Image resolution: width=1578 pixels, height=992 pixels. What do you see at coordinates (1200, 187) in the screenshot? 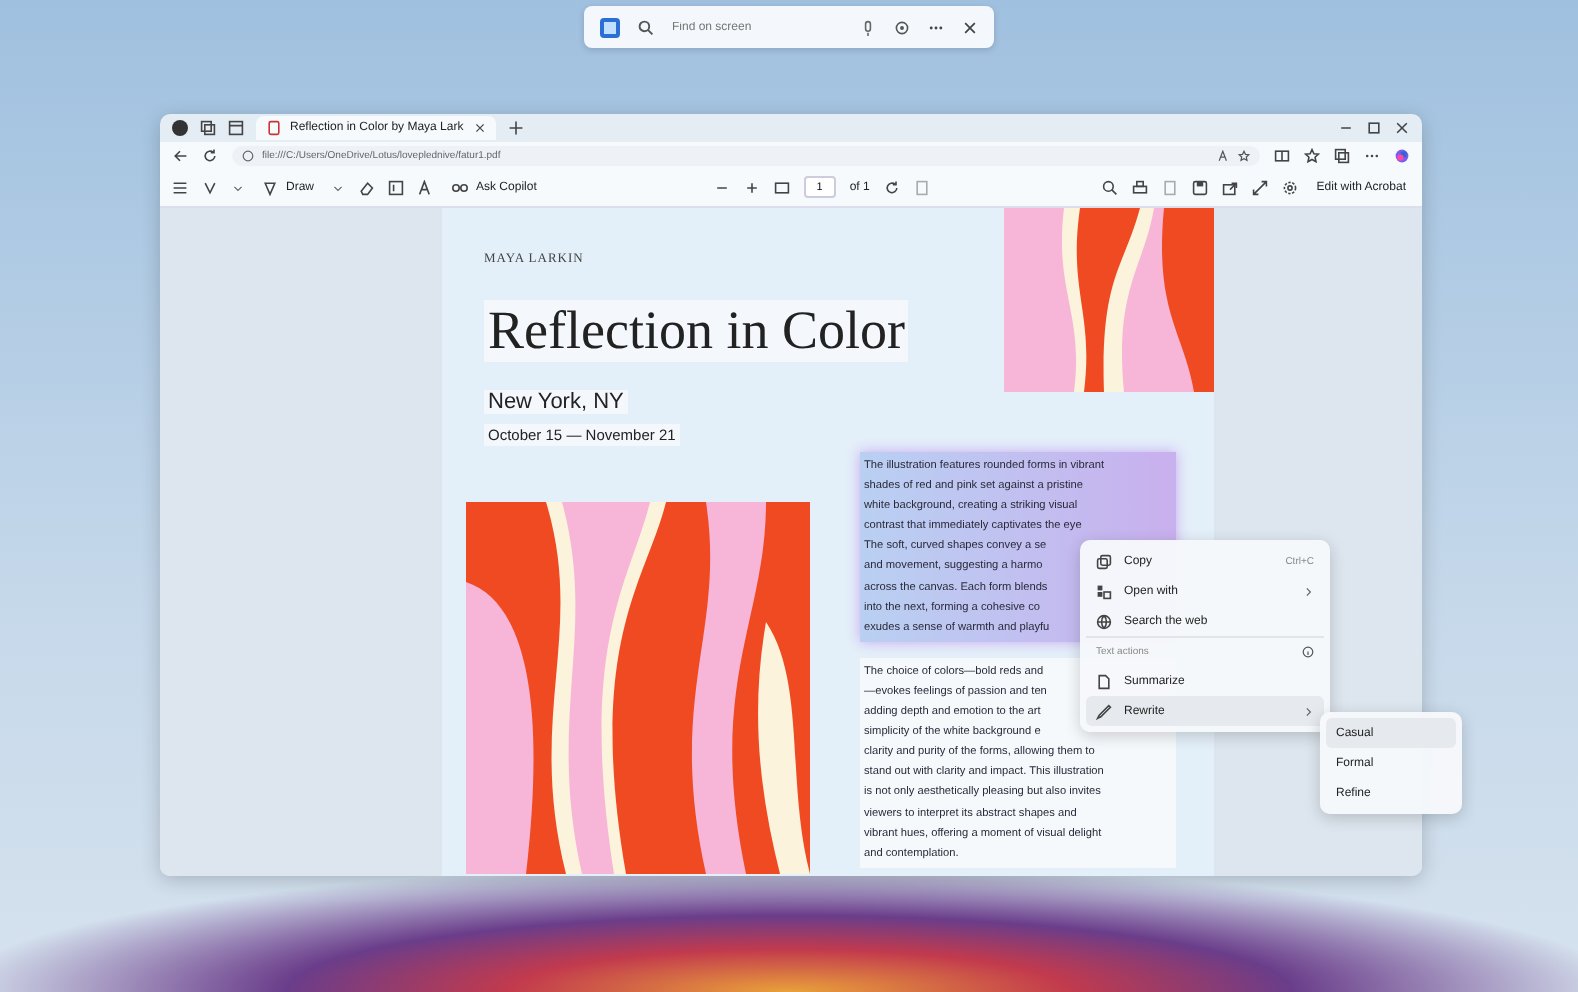
I see `save-icon` at bounding box center [1200, 187].